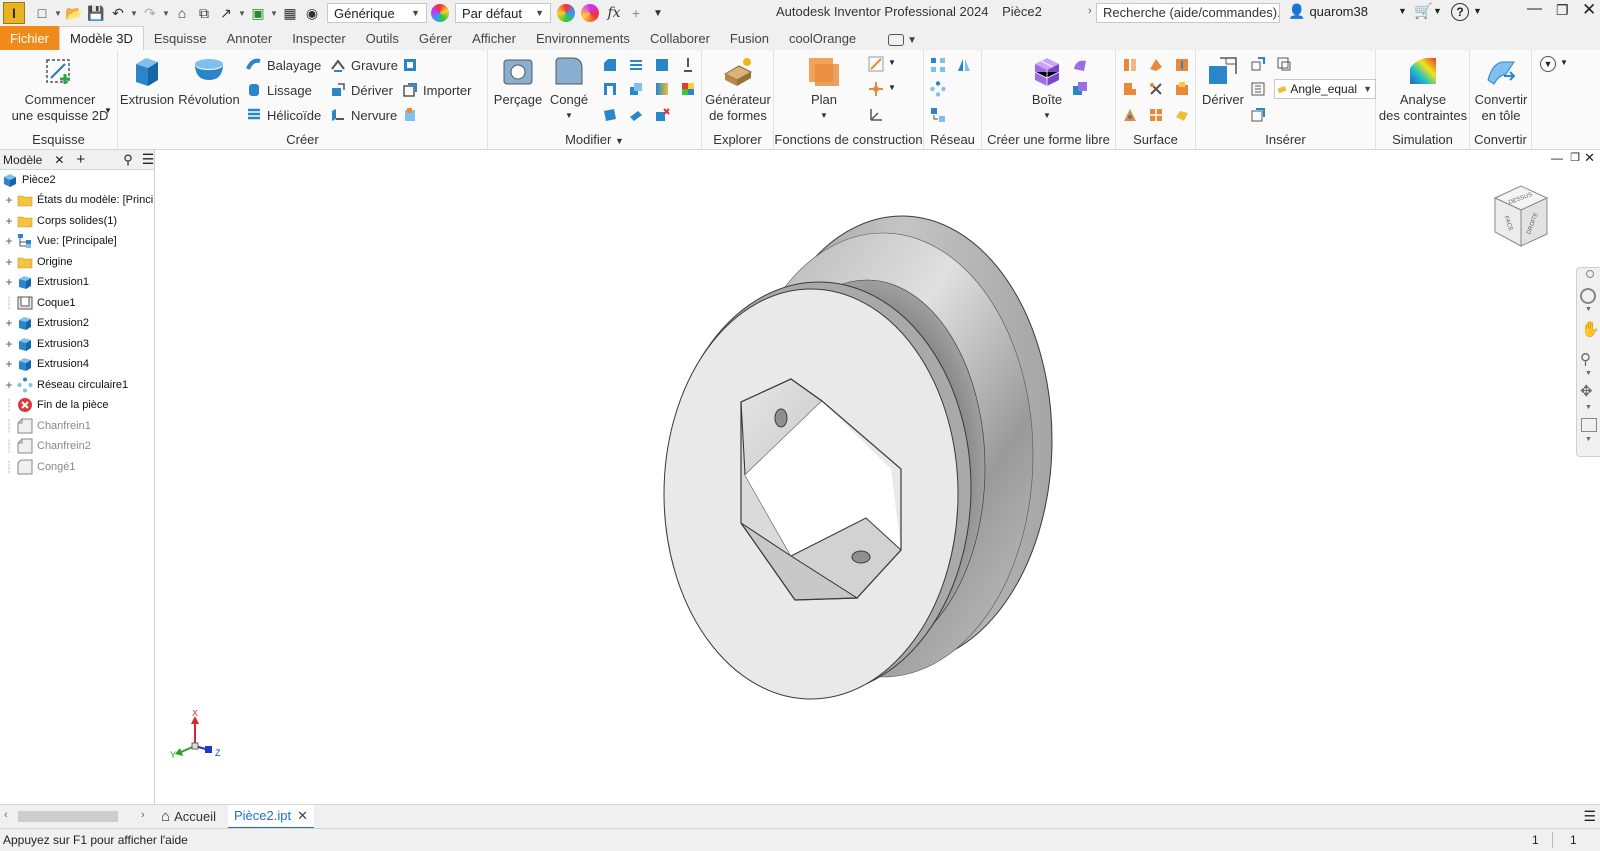 The width and height of the screenshot is (1600, 851). Describe the element at coordinates (58, 13) in the screenshot. I see `new-dropdown-icon: ▼` at that location.